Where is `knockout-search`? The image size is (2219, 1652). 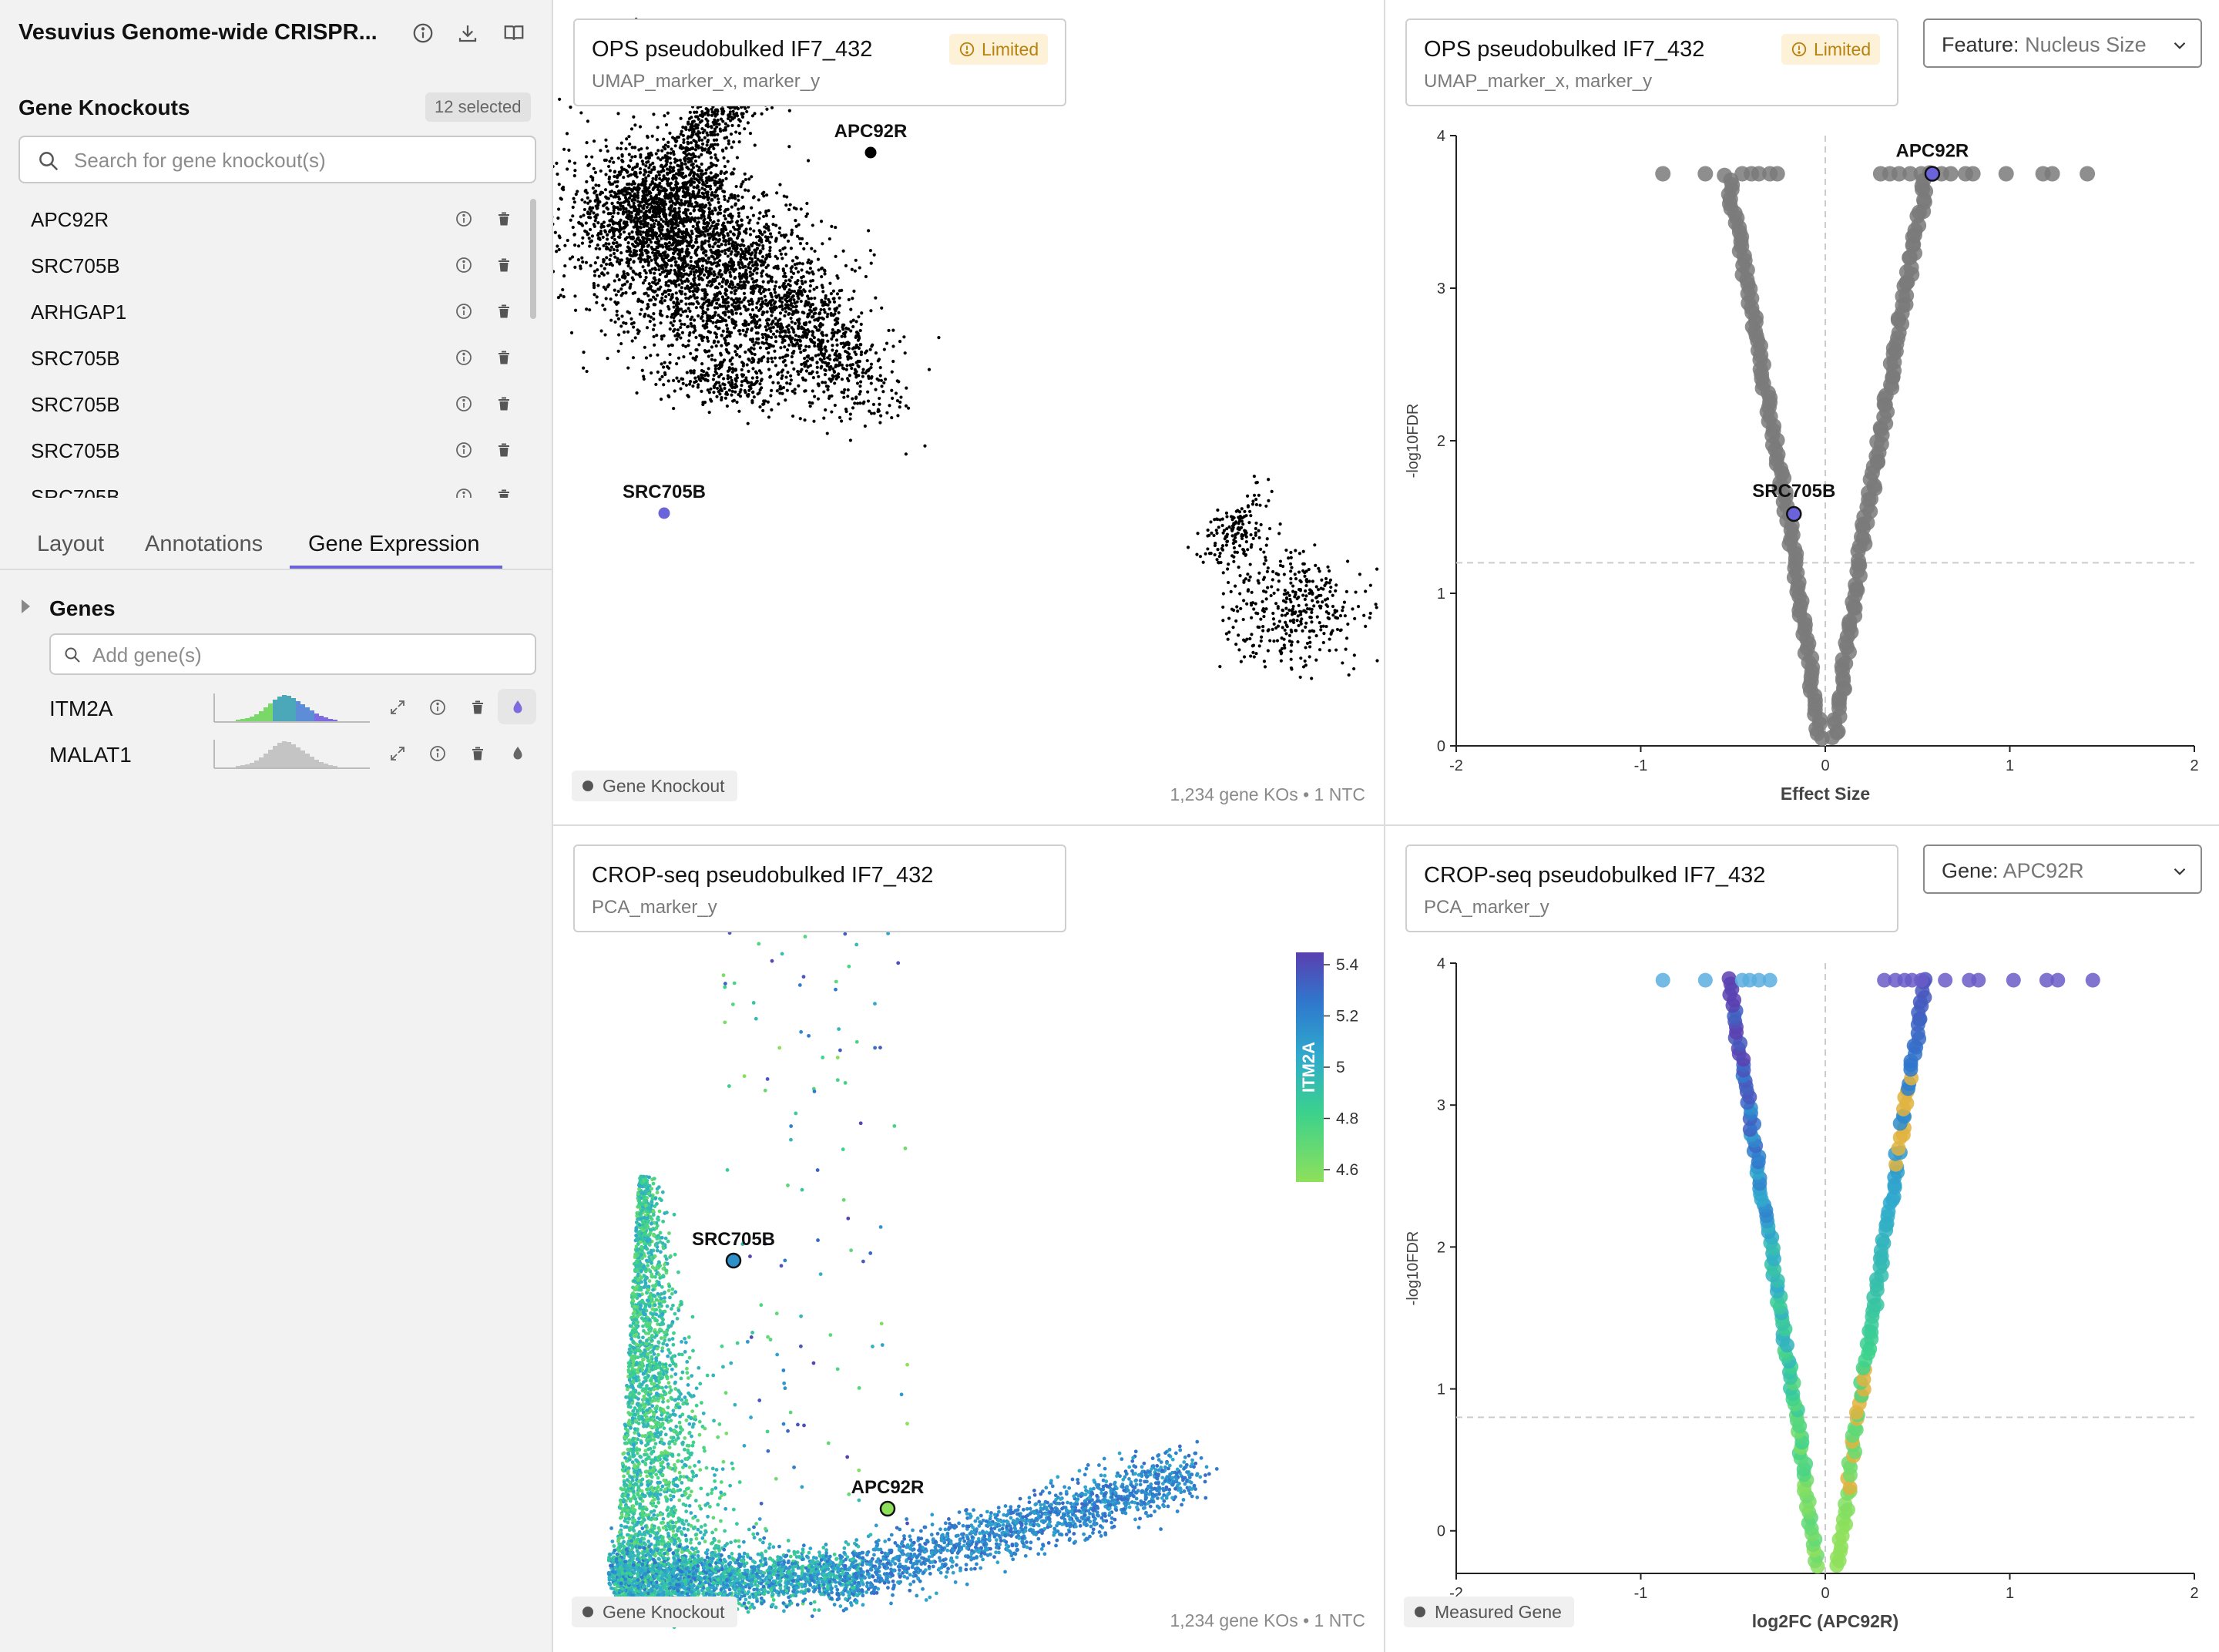 knockout-search is located at coordinates (277, 159).